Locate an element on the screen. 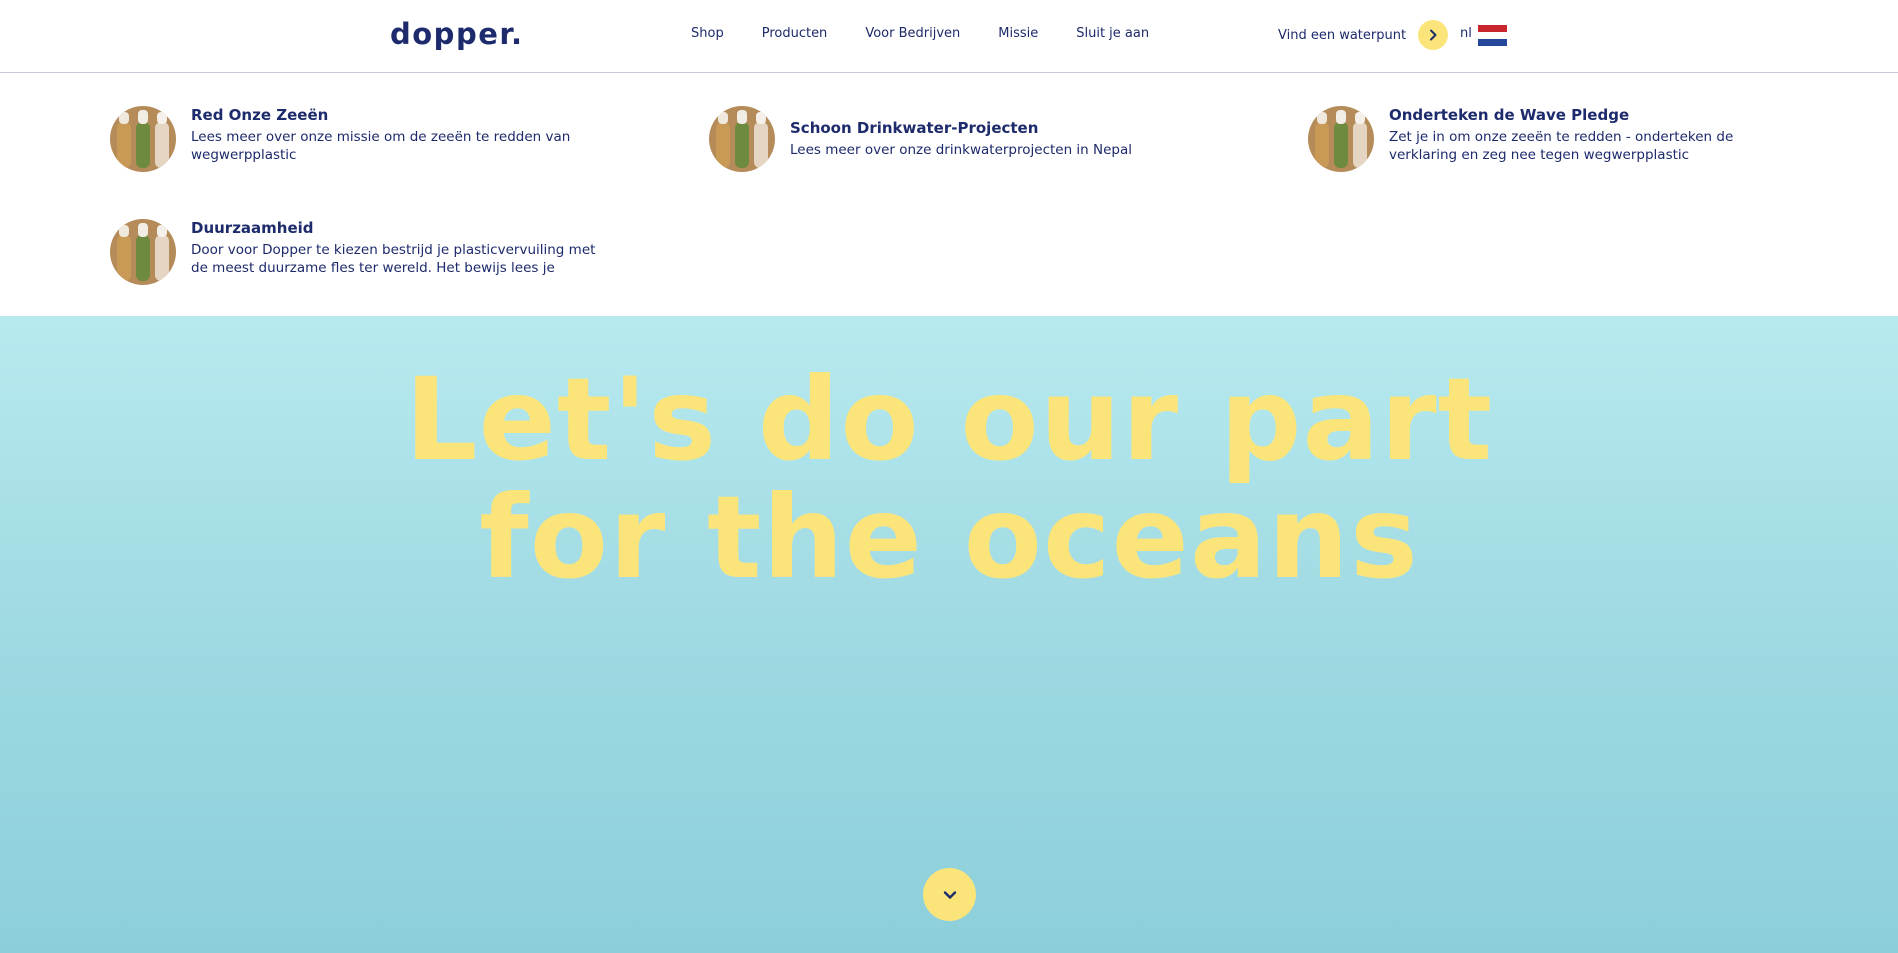  language-selector: nl is located at coordinates (1466, 33).